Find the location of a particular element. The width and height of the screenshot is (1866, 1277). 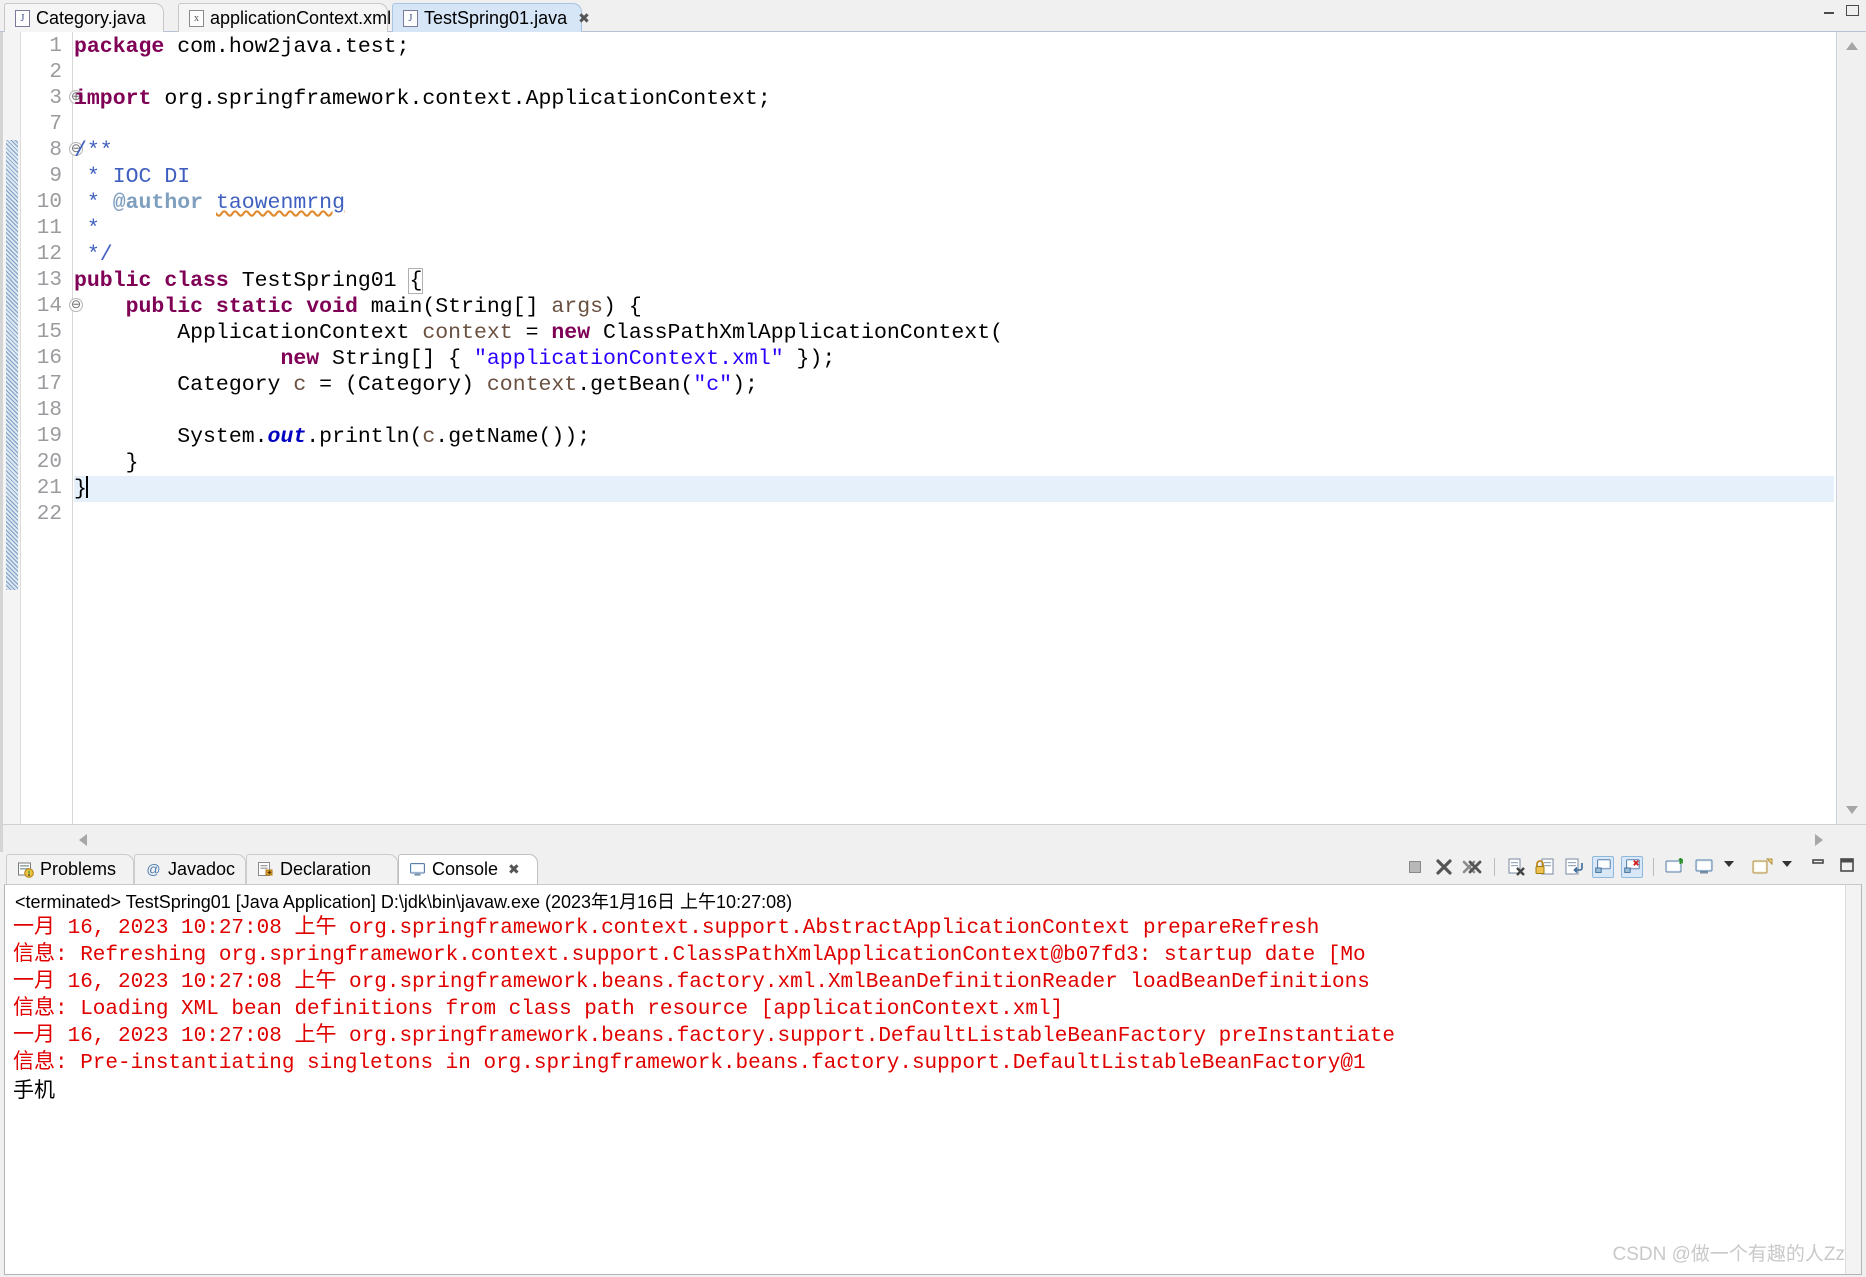

pin-console-button is located at coordinates (1675, 867).